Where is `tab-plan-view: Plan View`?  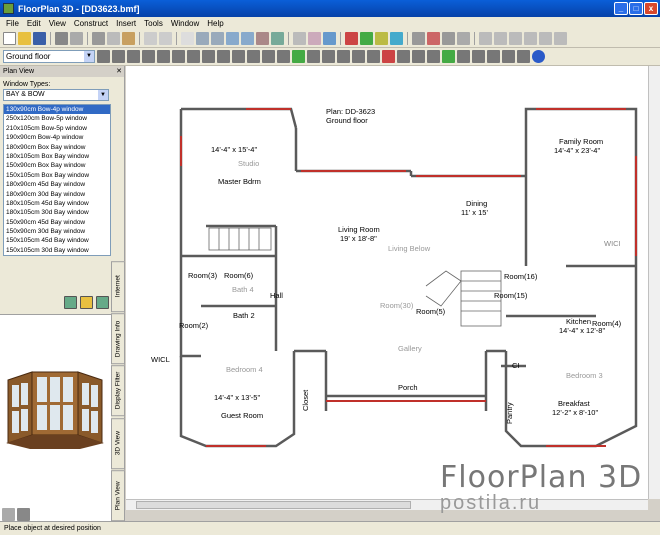 tab-plan-view: Plan View is located at coordinates (118, 495).